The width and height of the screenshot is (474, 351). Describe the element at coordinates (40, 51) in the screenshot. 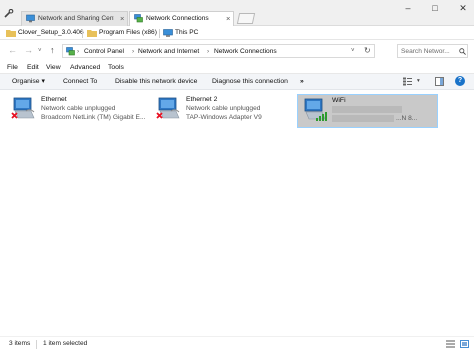

I see `recent-locations-button: ˅` at that location.